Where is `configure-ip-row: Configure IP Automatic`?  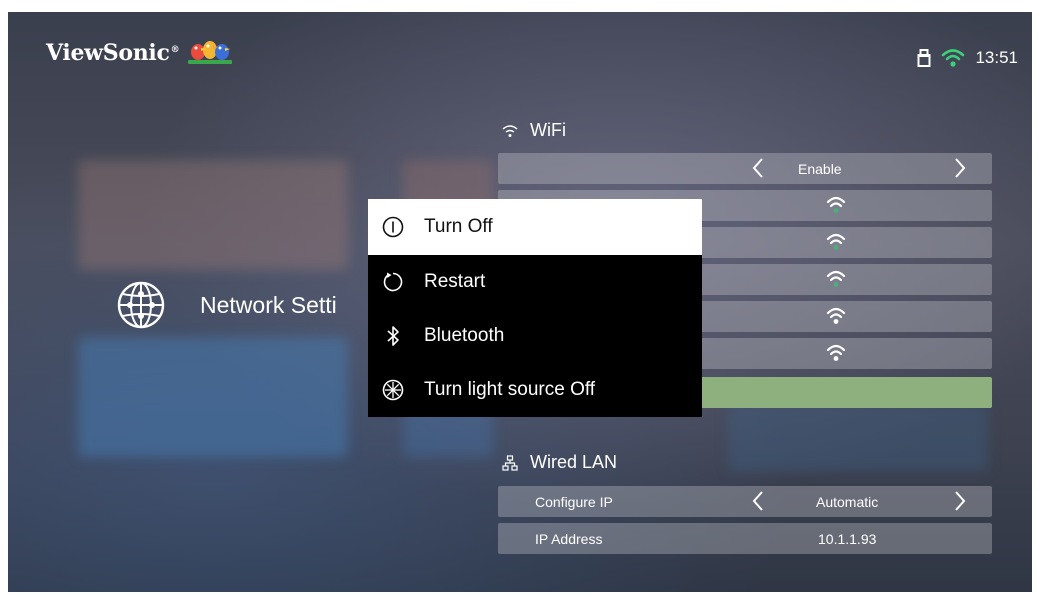
configure-ip-row: Configure IP Automatic is located at coordinates (745, 501).